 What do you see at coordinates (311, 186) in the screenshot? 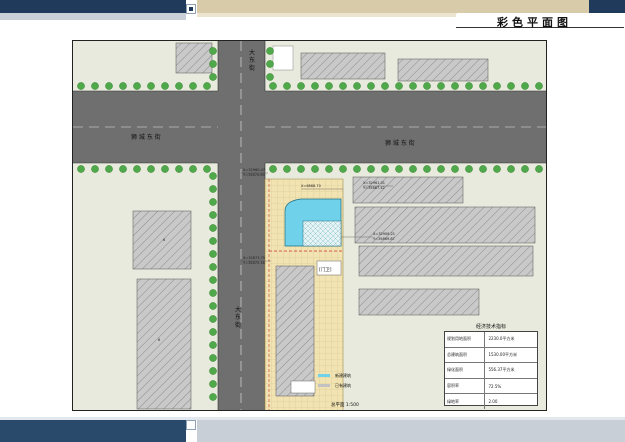
I see `svg-text: X=6868.70` at bounding box center [311, 186].